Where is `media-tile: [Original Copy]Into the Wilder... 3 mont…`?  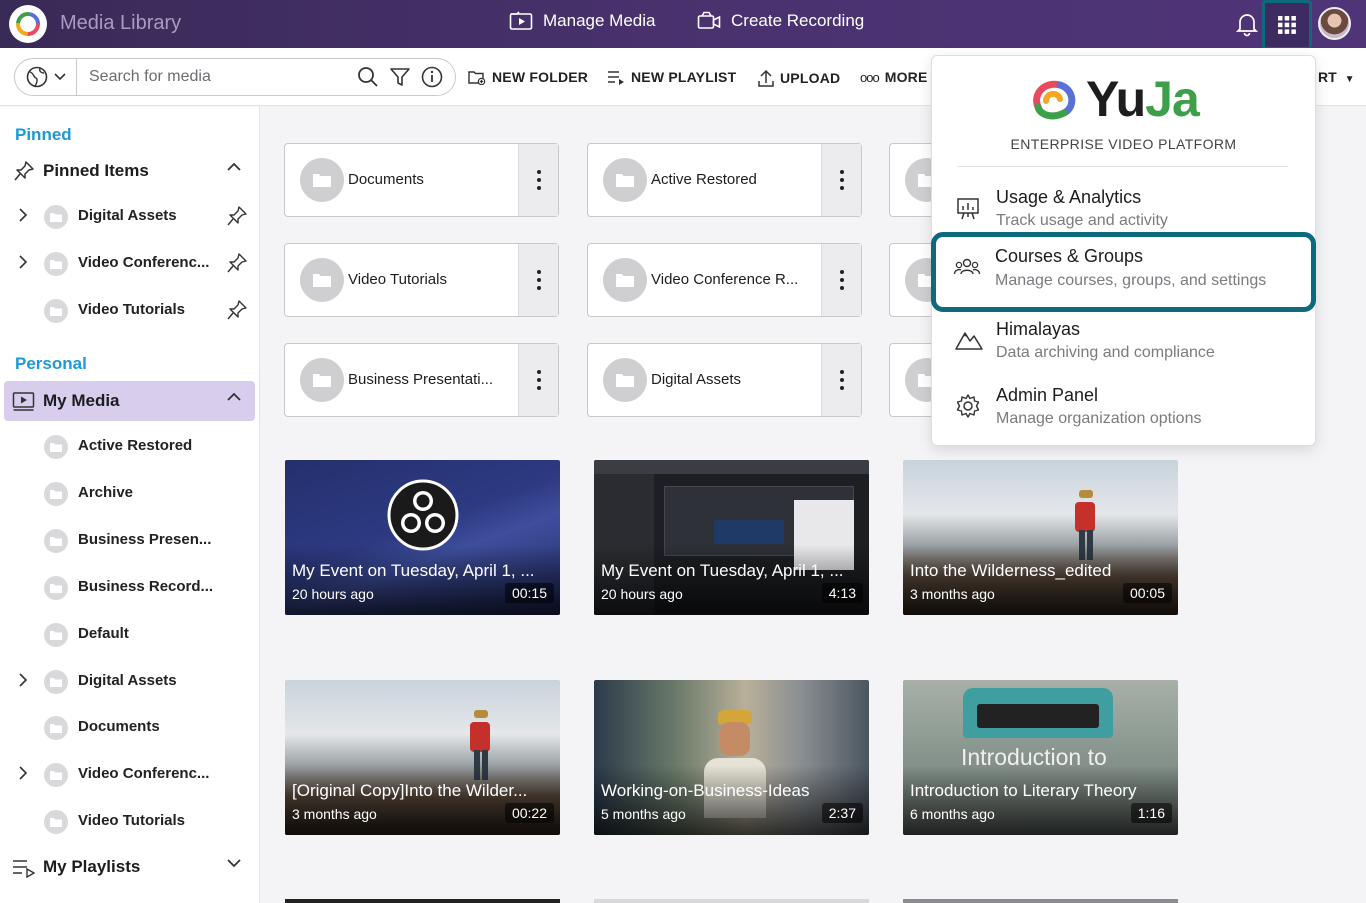 media-tile: [Original Copy]Into the Wilder... 3 mont… is located at coordinates (422, 757).